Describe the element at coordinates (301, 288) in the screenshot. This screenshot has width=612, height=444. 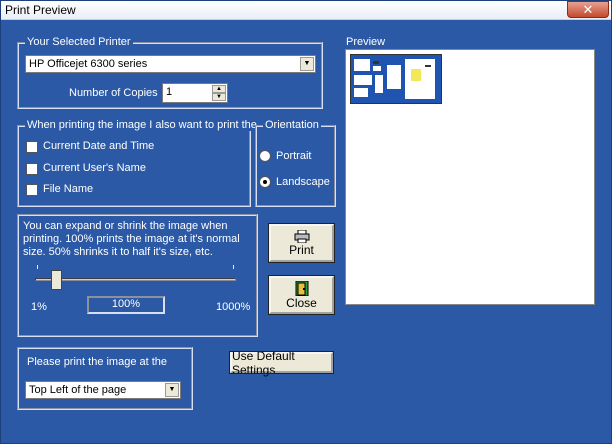
I see `door-icon` at that location.